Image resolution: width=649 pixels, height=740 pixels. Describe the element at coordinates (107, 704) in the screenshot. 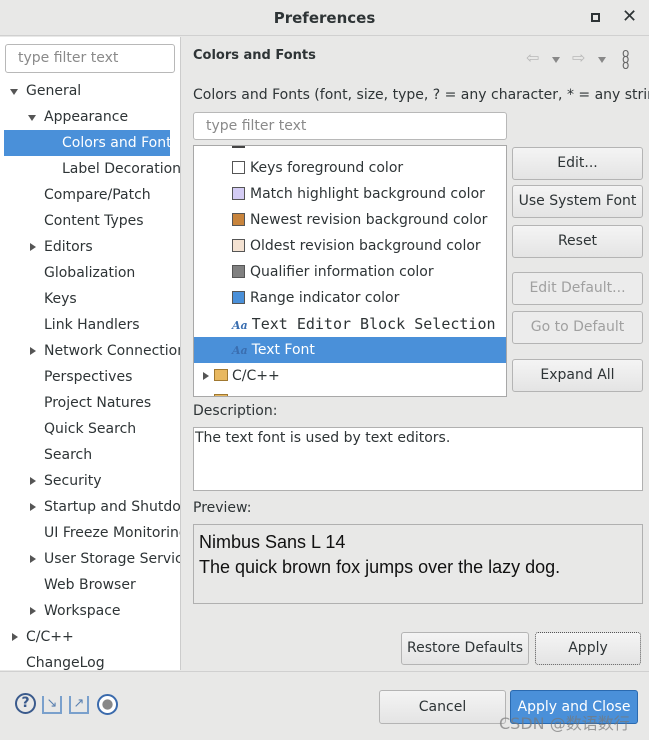

I see `record-icon` at that location.